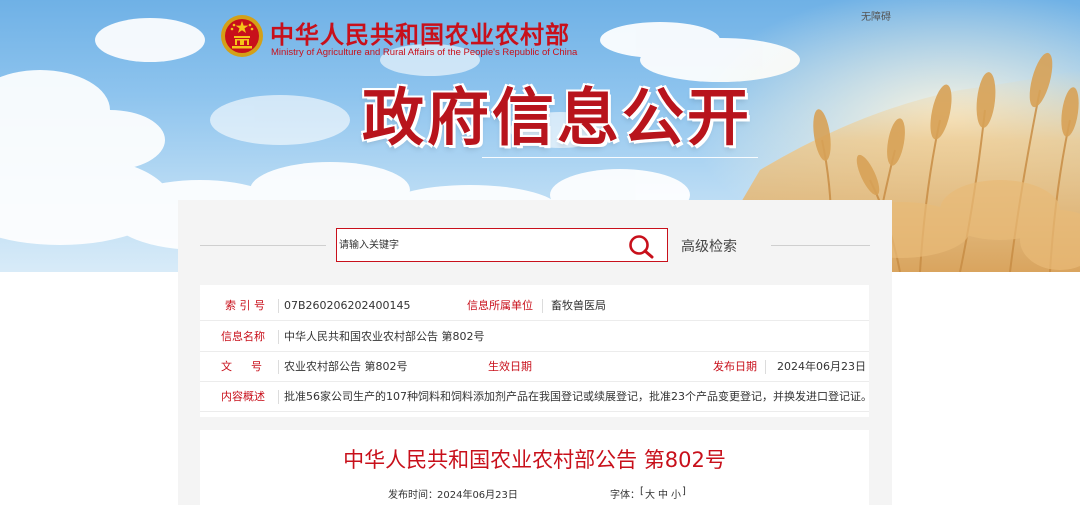 This screenshot has height=505, width=1080. What do you see at coordinates (735, 366) in the screenshot?
I see `publish-date-label: 发布日期` at bounding box center [735, 366].